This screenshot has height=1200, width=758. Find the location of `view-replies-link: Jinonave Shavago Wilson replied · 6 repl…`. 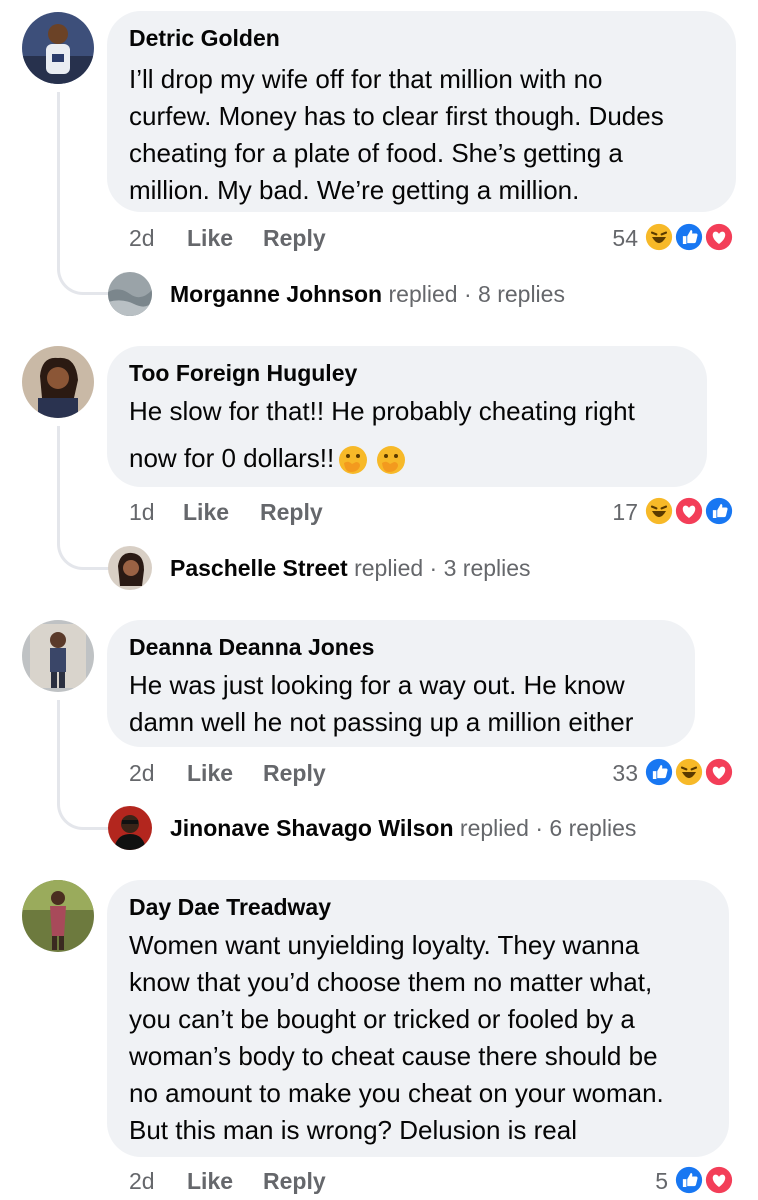

view-replies-link: Jinonave Shavago Wilson replied · 6 repl… is located at coordinates (403, 828).